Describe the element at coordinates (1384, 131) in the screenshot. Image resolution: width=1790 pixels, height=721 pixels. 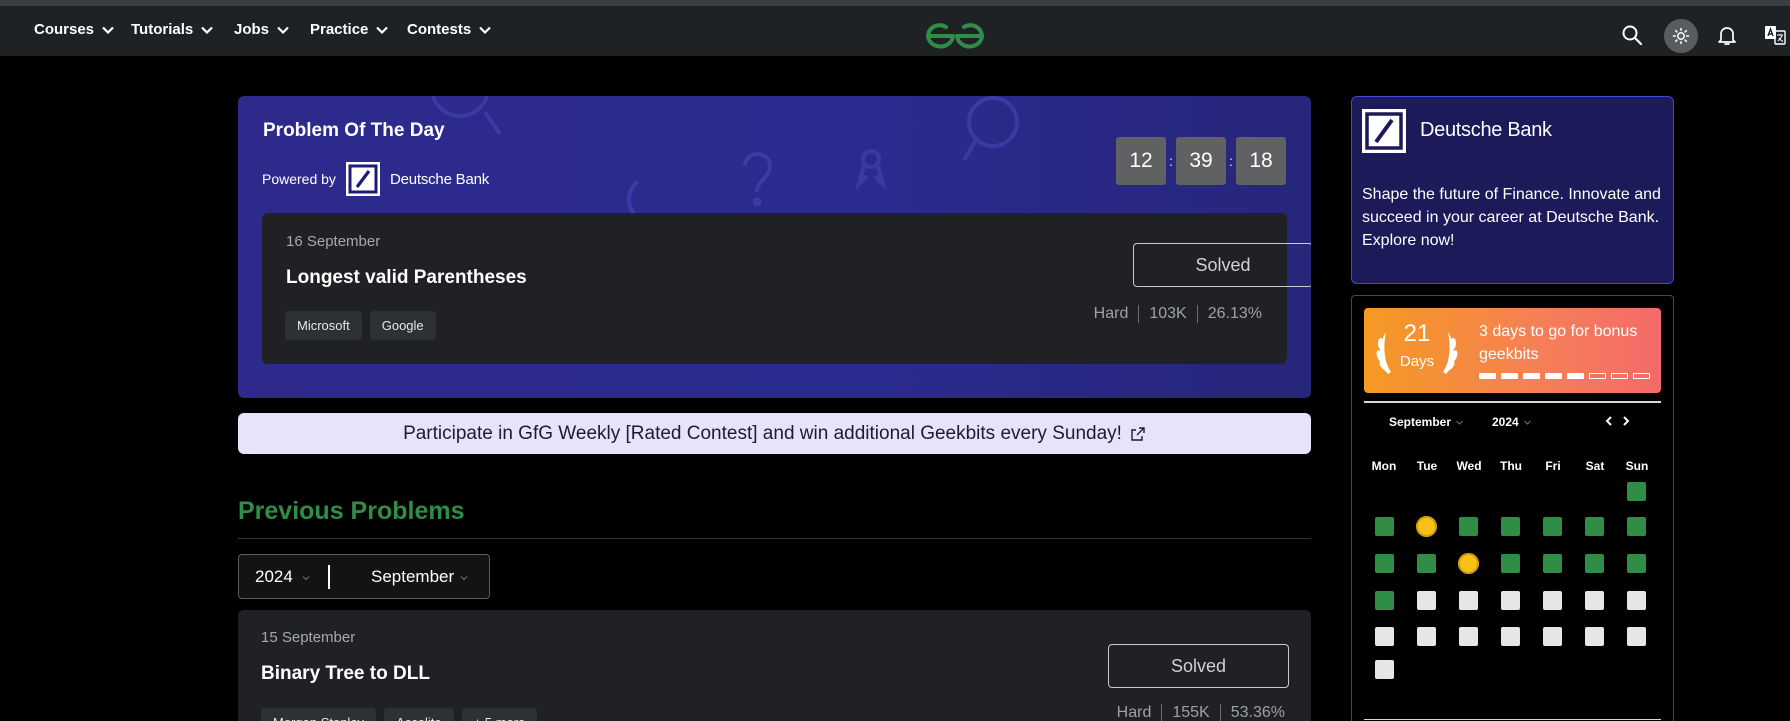
I see `deutsche-bank-logo-icon` at that location.